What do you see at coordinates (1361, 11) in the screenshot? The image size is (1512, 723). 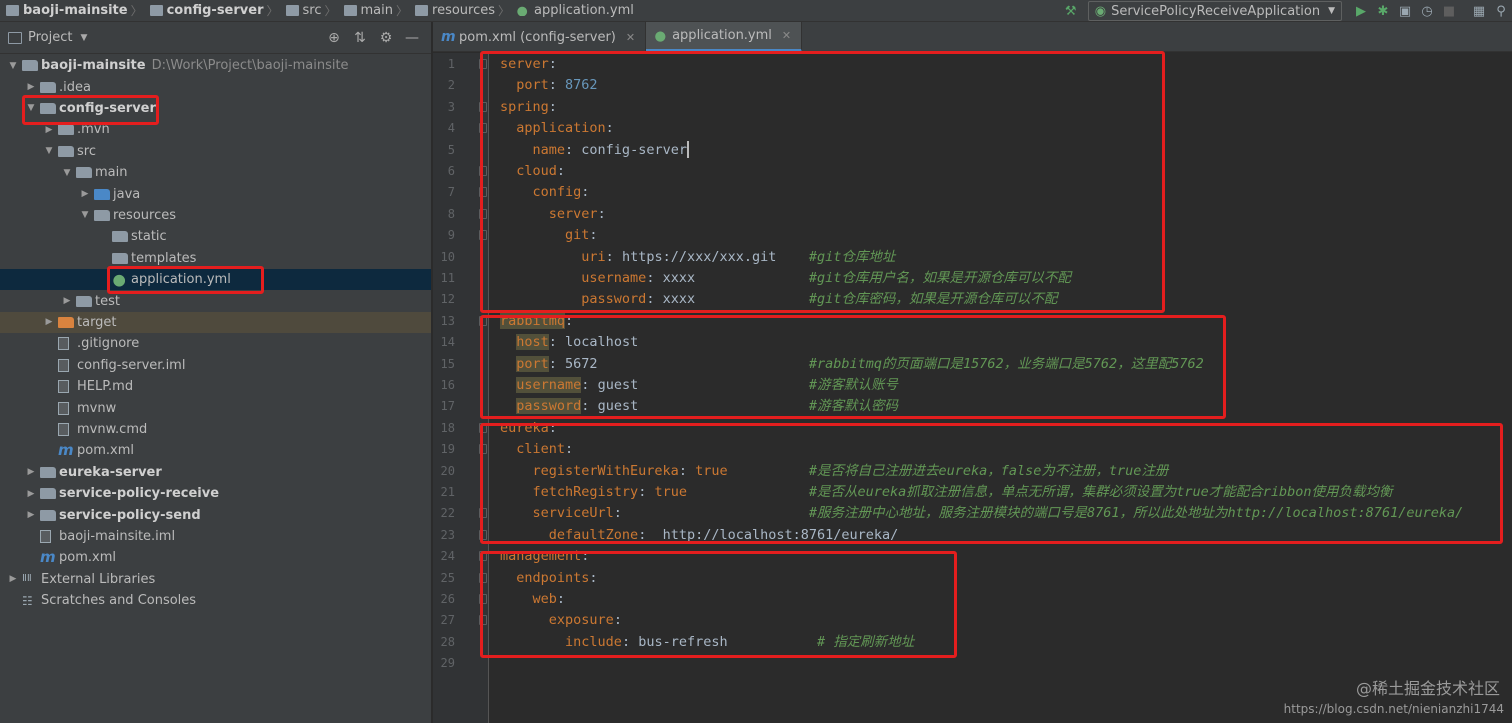 I see `run-icon: ▶` at bounding box center [1361, 11].